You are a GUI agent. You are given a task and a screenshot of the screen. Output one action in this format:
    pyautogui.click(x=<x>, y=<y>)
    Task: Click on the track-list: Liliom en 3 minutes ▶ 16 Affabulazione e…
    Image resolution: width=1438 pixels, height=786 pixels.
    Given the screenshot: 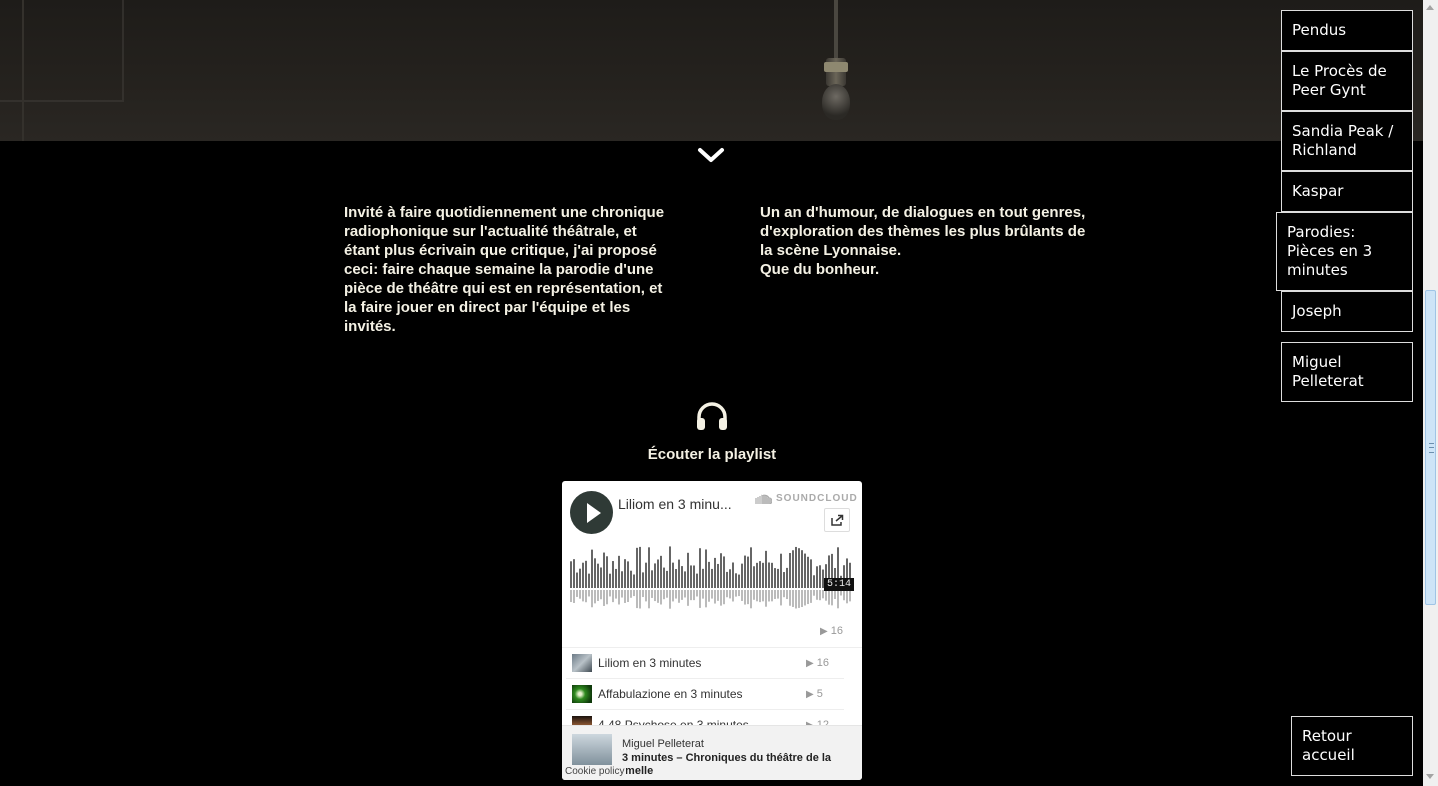 What is the action you would take?
    pyautogui.click(x=712, y=686)
    